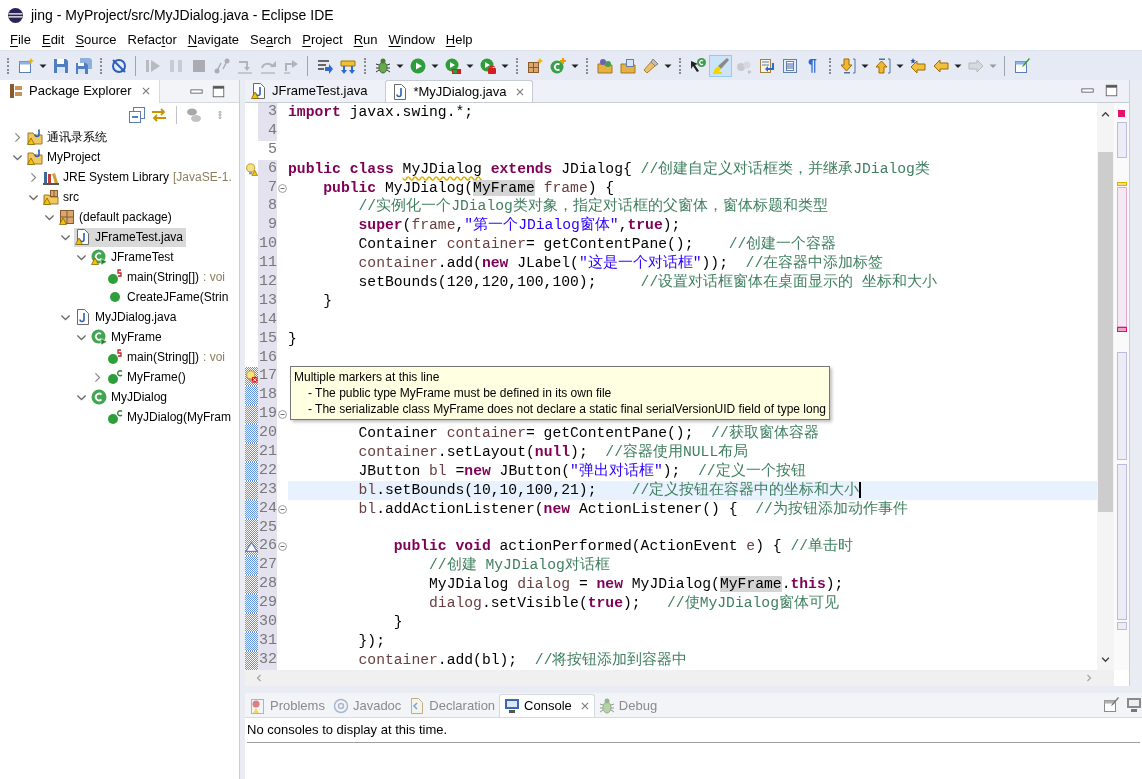  What do you see at coordinates (138, 177) in the screenshot?
I see `tree-item: JRE System Library [JavaSE-1.` at bounding box center [138, 177].